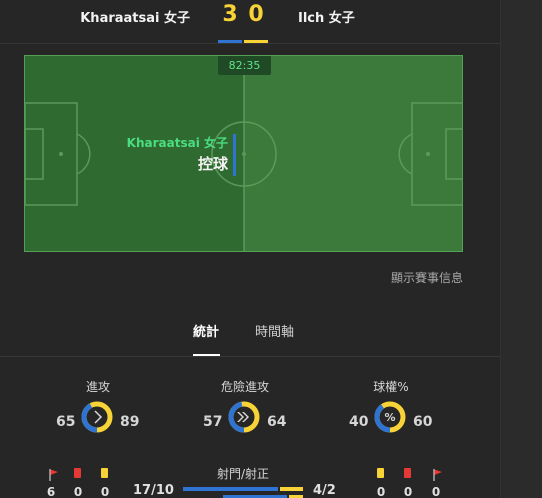 The width and height of the screenshot is (542, 498). I want to click on possession-ring: %, so click(390, 417).